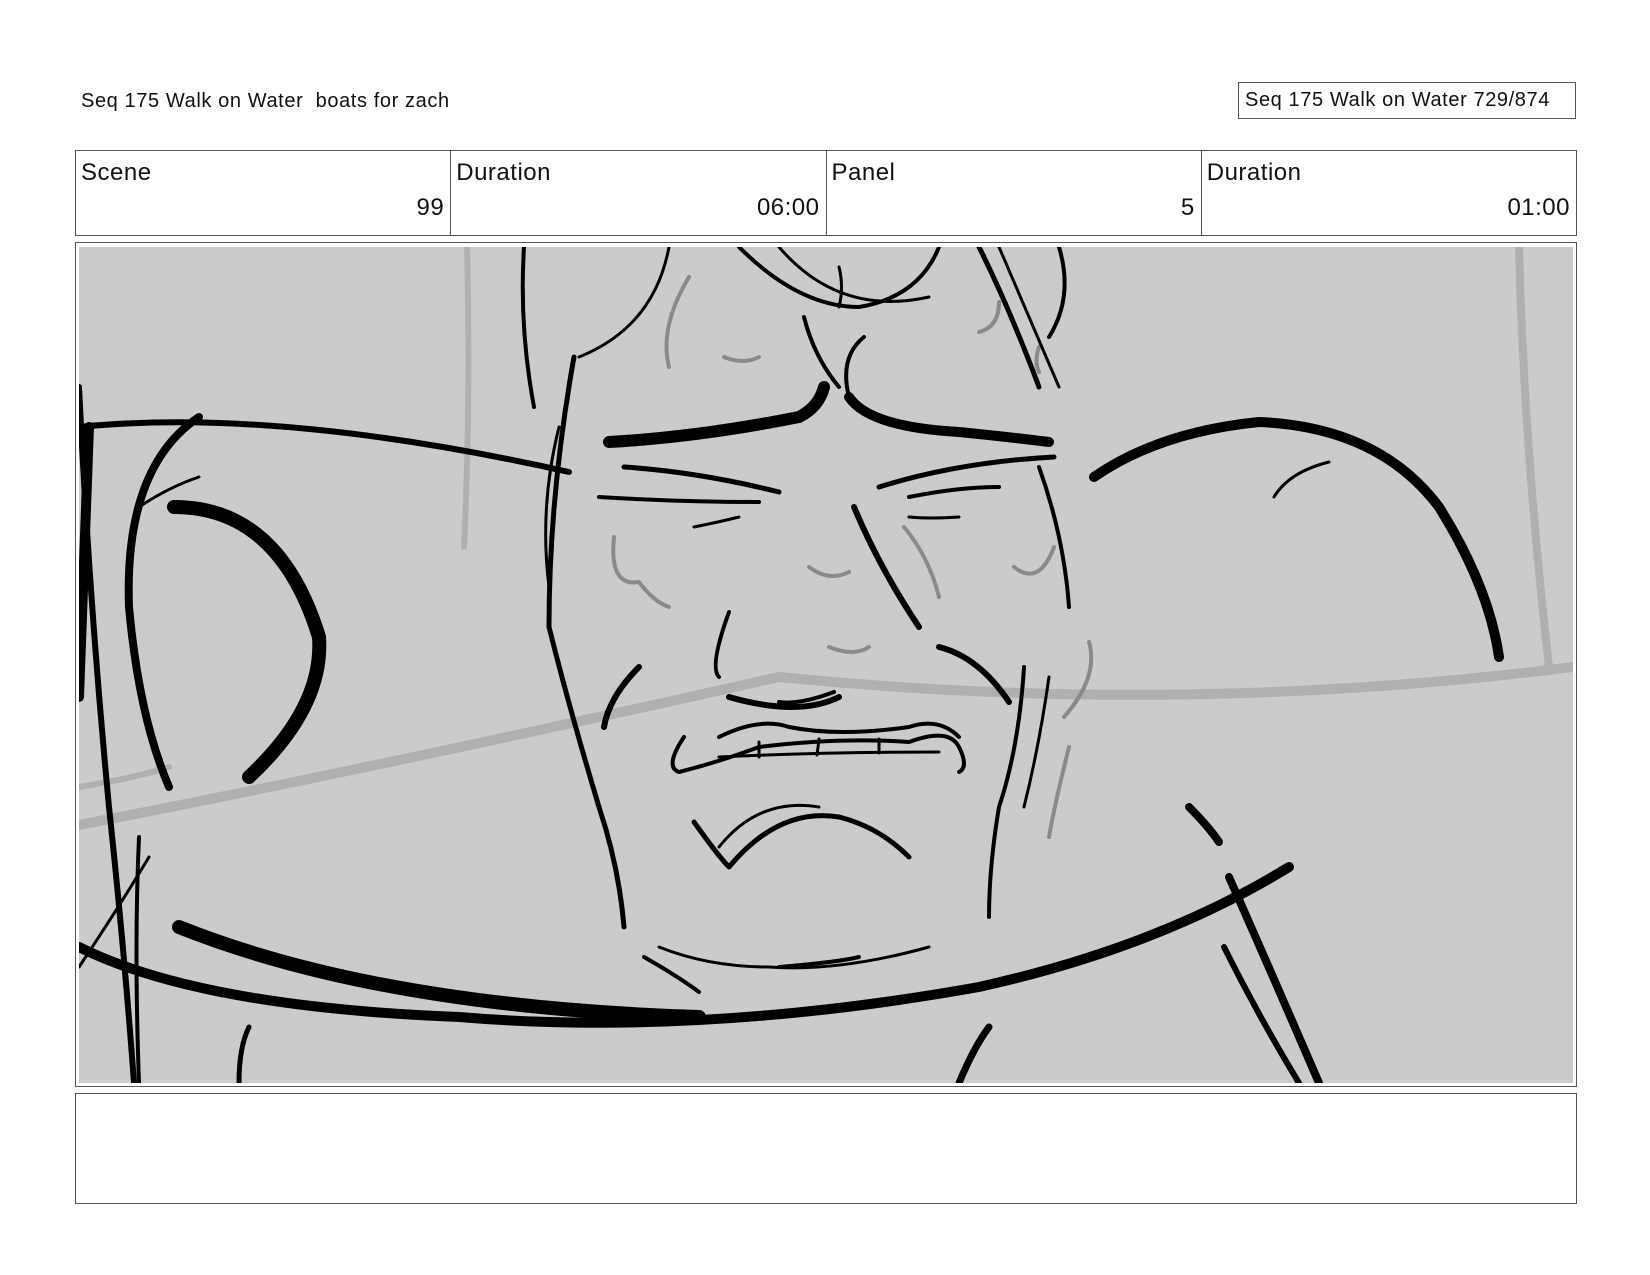  Describe the element at coordinates (639, 193) in the screenshot. I see `scene-duration-cell: Duration 06:00` at that location.